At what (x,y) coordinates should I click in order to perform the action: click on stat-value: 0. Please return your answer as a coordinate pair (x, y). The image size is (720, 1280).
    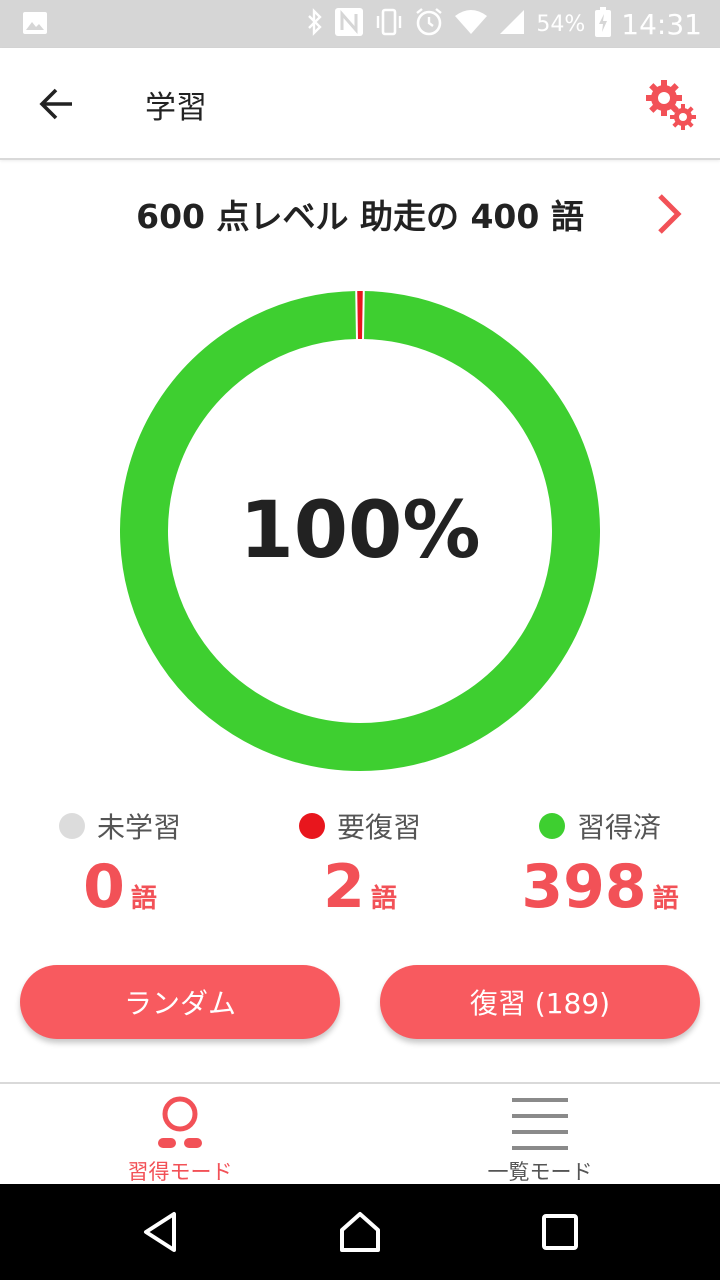
    Looking at the image, I should click on (104, 887).